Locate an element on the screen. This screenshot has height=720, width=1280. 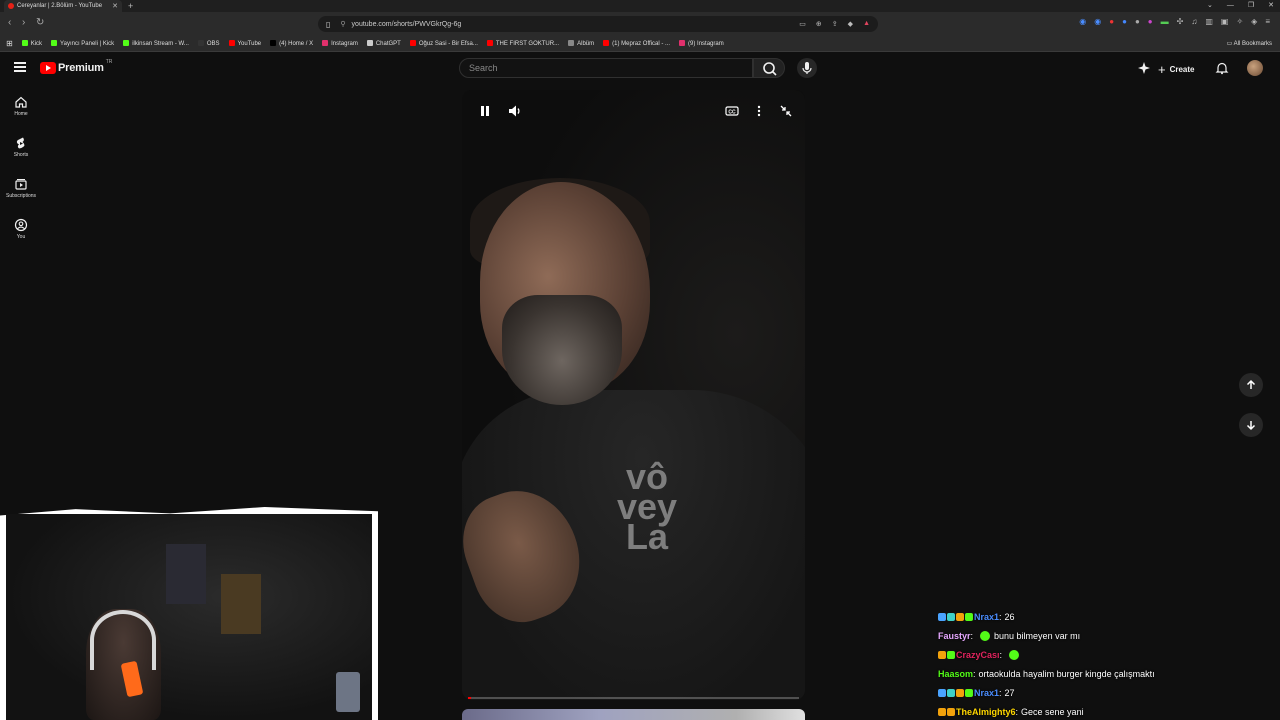
rail-item-shorts: Shorts is located at coordinates (21, 147).